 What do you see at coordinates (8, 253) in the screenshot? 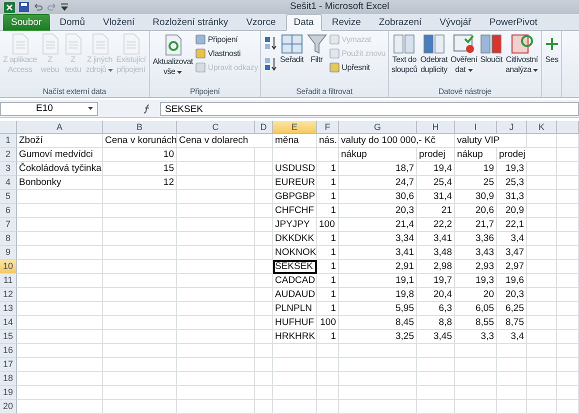
I see `row-header: 9` at bounding box center [8, 253].